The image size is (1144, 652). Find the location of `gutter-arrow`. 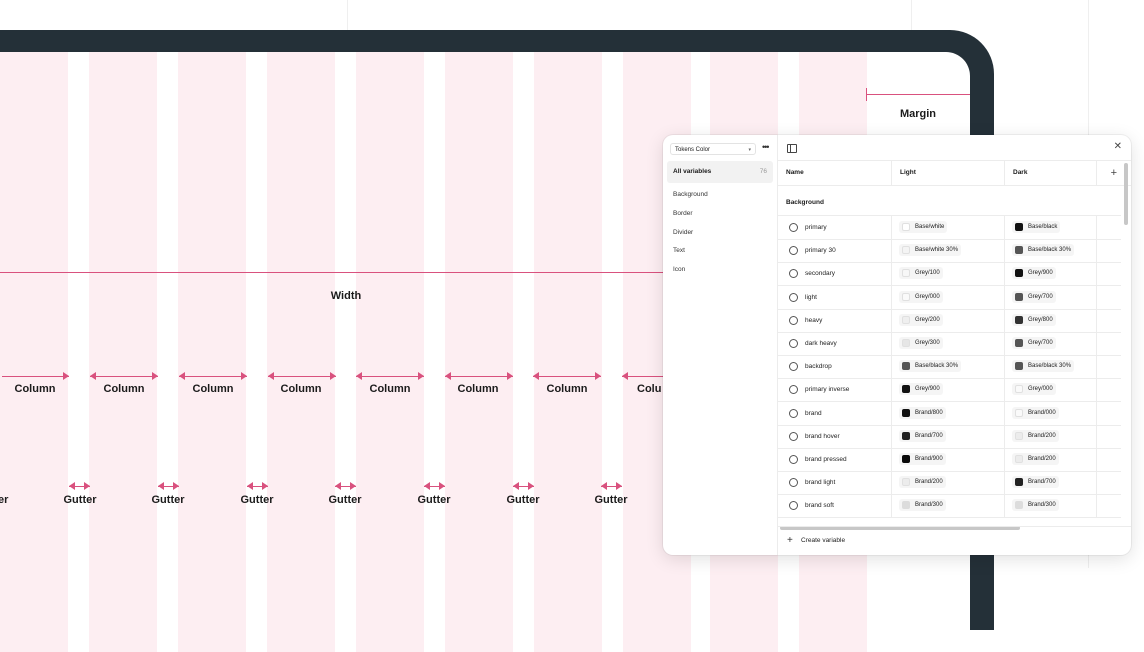

gutter-arrow is located at coordinates (168, 486).